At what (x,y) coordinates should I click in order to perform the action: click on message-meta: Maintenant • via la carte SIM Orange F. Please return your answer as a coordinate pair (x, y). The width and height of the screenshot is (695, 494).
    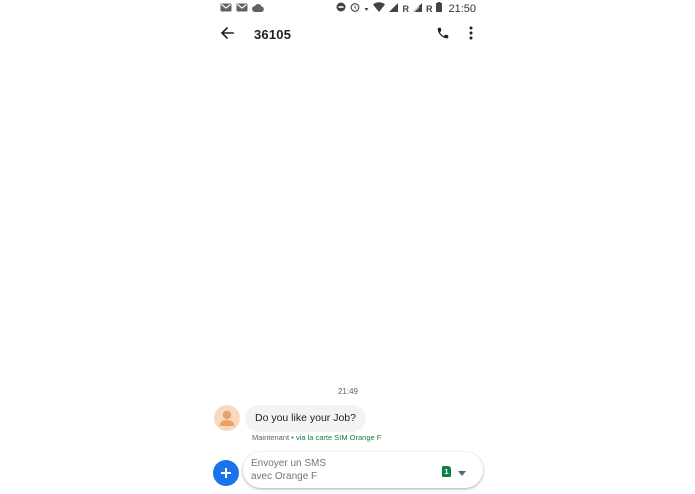
    Looking at the image, I should click on (316, 437).